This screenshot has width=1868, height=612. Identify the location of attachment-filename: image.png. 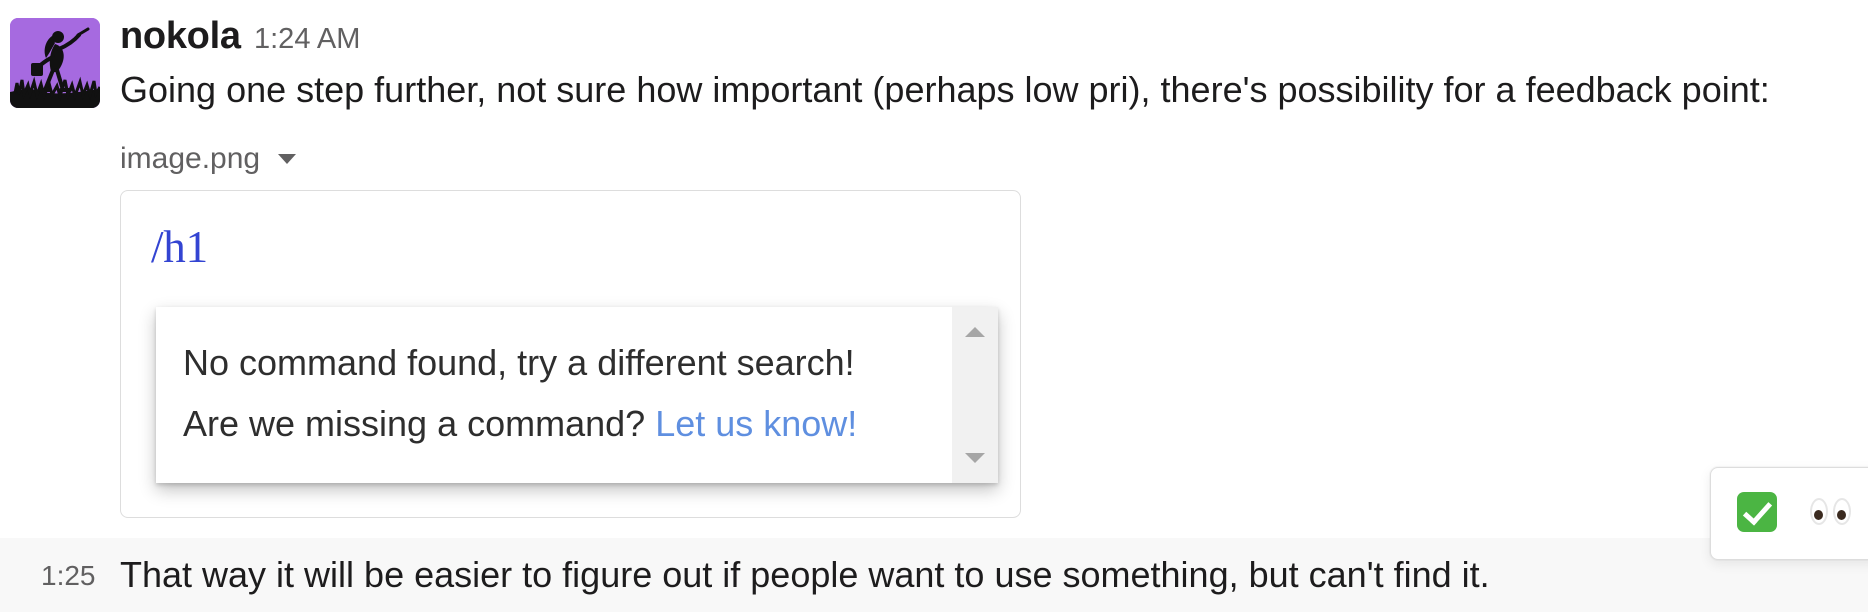
(190, 159).